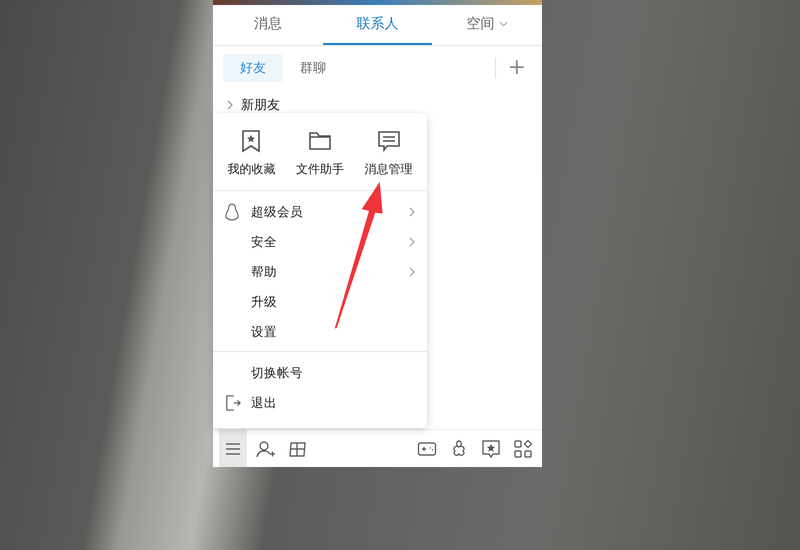 The image size is (800, 550). I want to click on menu-item: 切换帐号, so click(333, 373).